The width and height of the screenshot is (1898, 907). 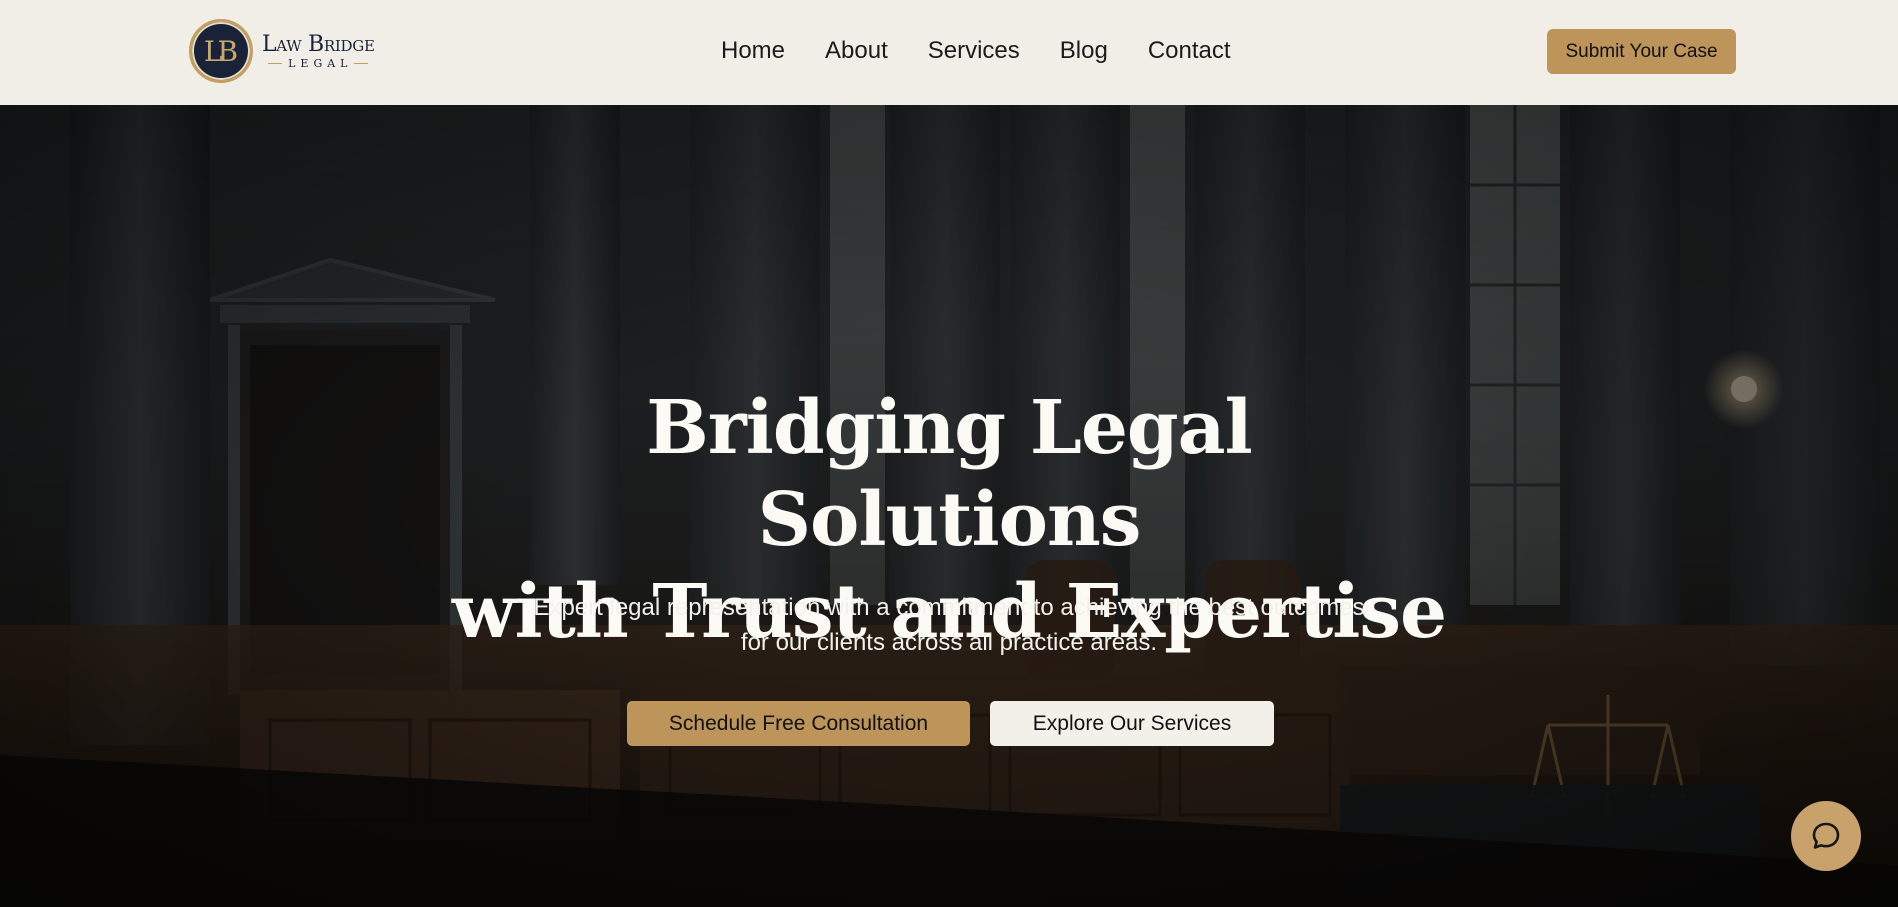 I want to click on nav-about: About, so click(x=856, y=51).